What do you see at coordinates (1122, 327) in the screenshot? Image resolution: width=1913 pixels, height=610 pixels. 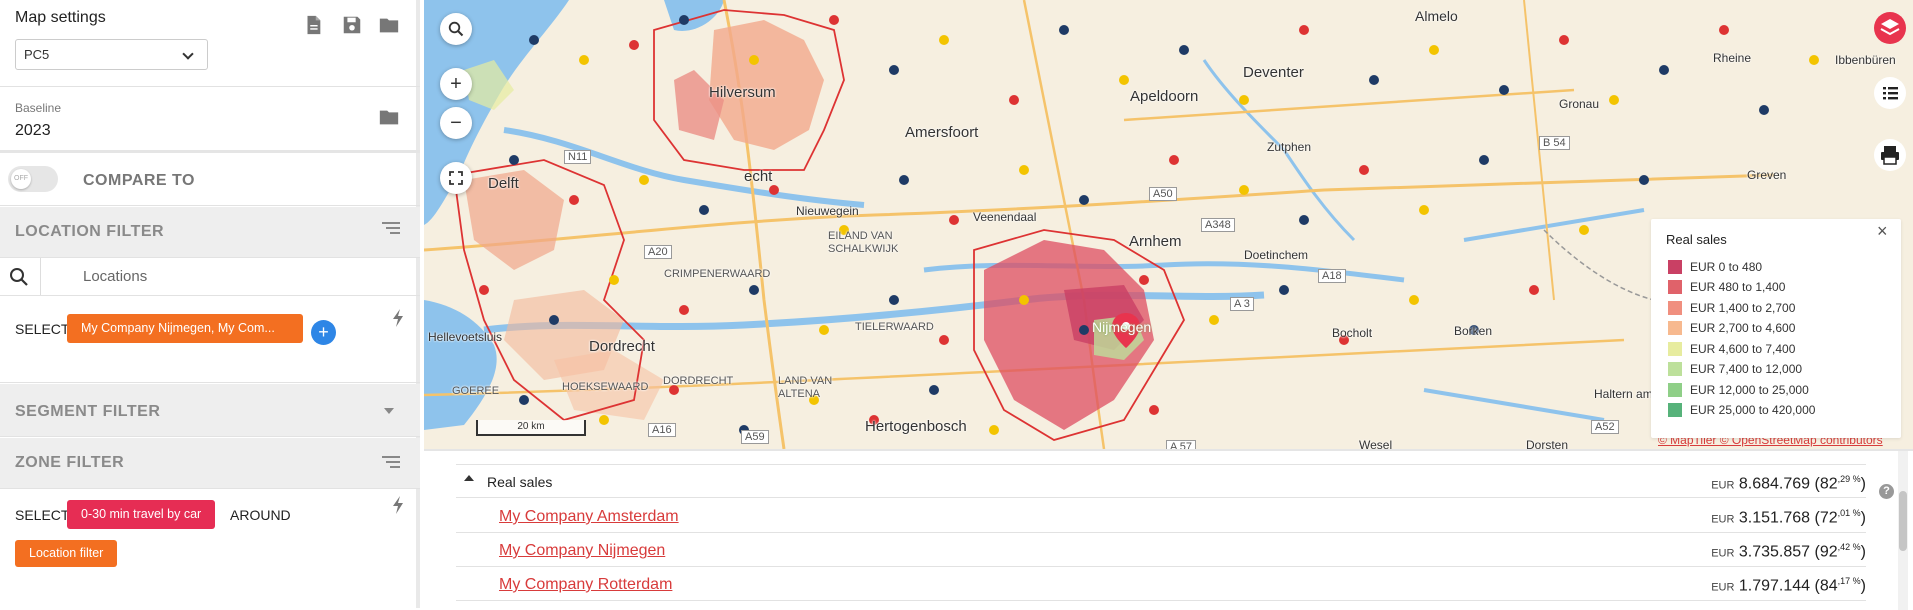 I see `city-label: Nijmegen` at bounding box center [1122, 327].